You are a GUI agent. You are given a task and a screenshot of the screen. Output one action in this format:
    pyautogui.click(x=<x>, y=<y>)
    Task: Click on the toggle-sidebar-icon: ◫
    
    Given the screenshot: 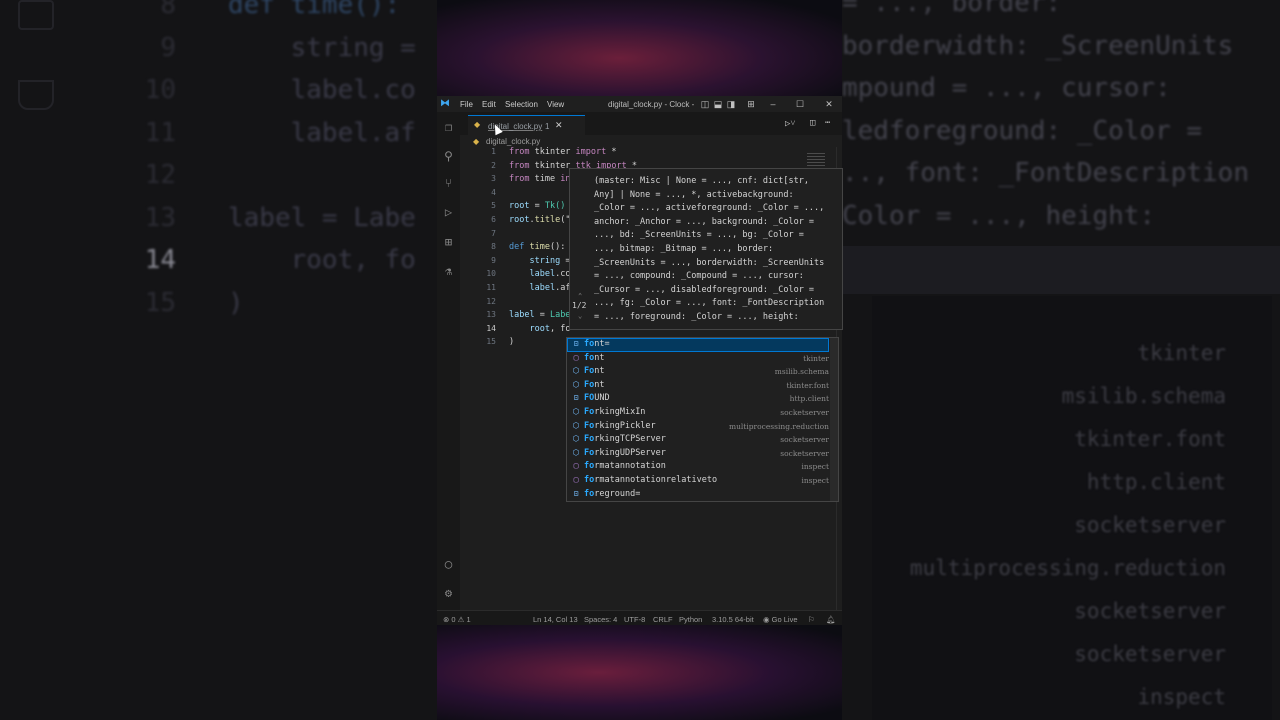 What is the action you would take?
    pyautogui.click(x=705, y=104)
    